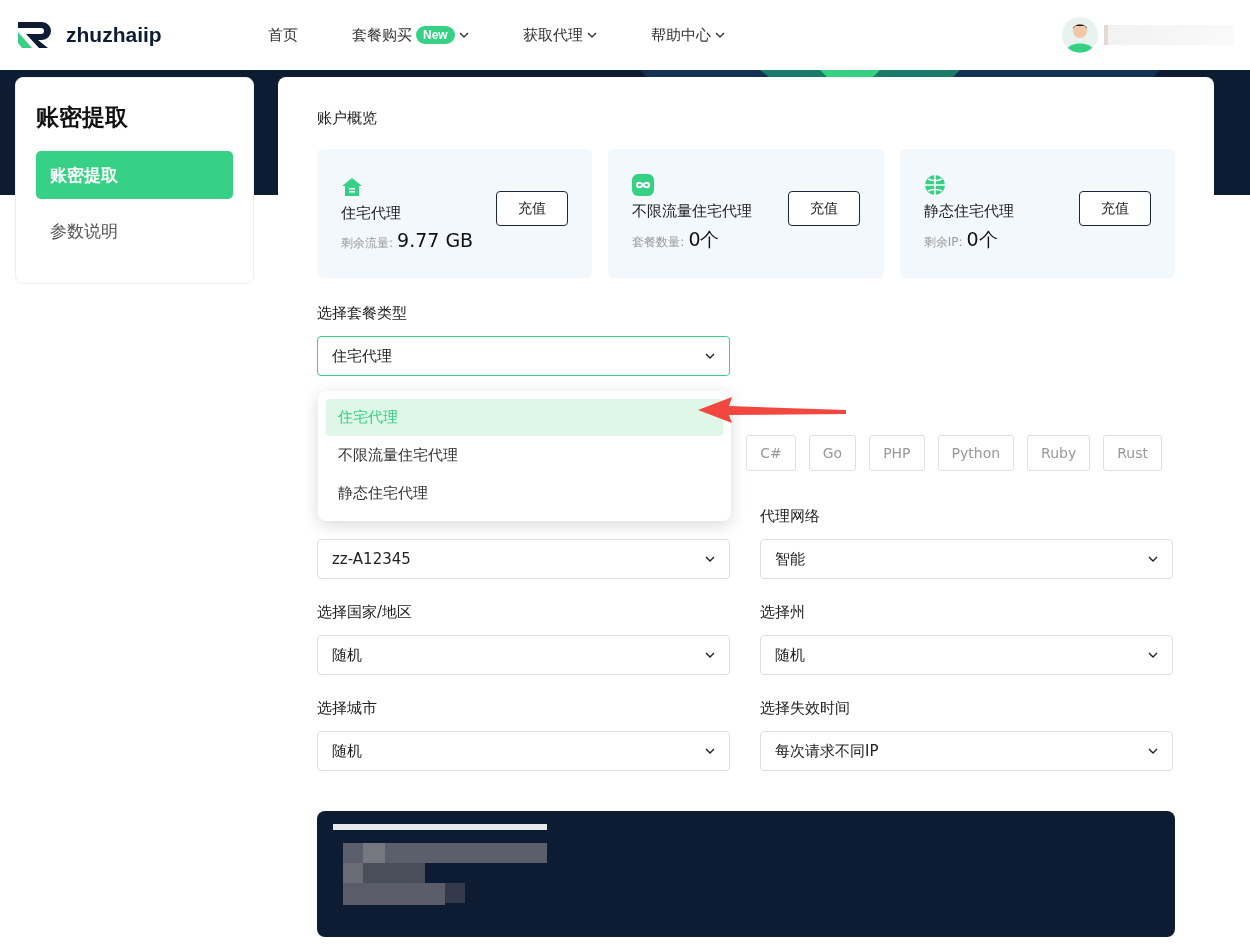  I want to click on new-badge: New, so click(435, 35).